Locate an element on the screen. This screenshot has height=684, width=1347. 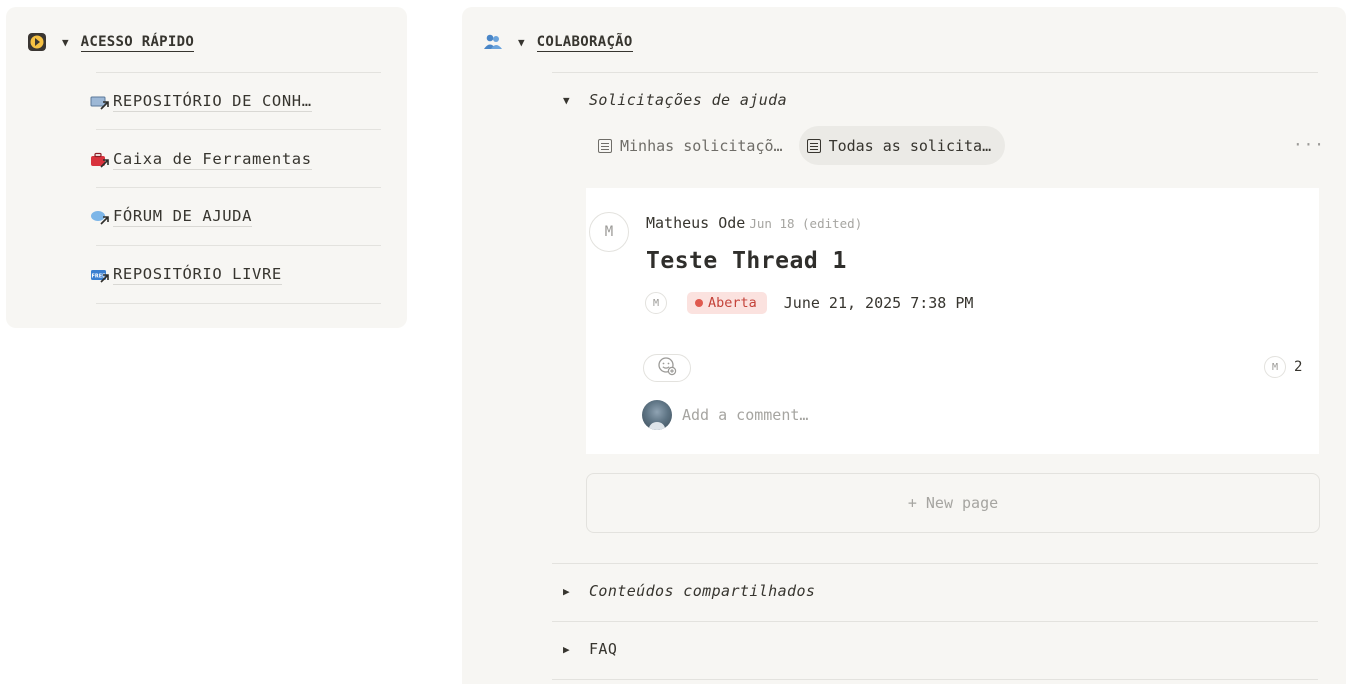
emoji-add-icon is located at coordinates (667, 368).